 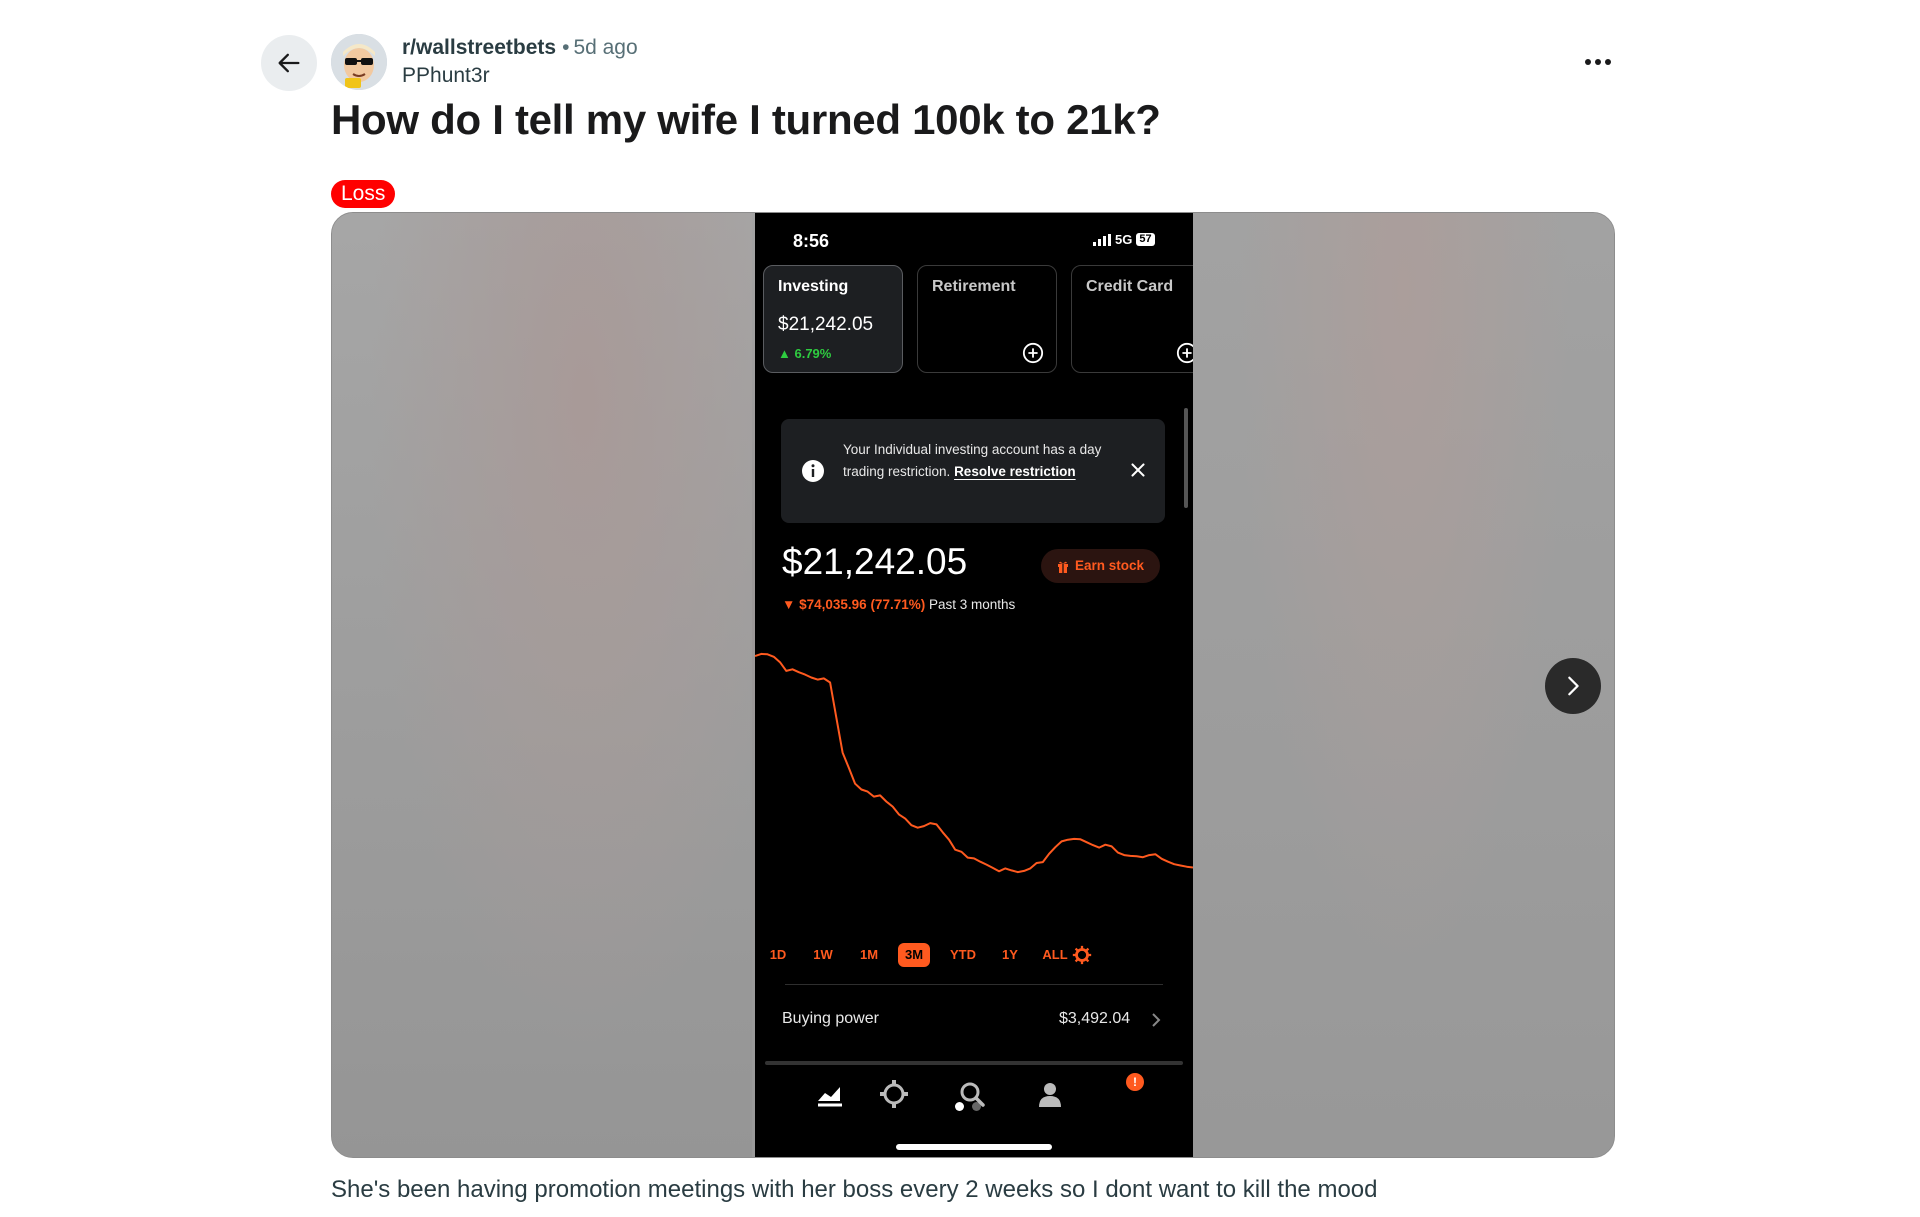 I want to click on post-flair: Loss, so click(x=363, y=194).